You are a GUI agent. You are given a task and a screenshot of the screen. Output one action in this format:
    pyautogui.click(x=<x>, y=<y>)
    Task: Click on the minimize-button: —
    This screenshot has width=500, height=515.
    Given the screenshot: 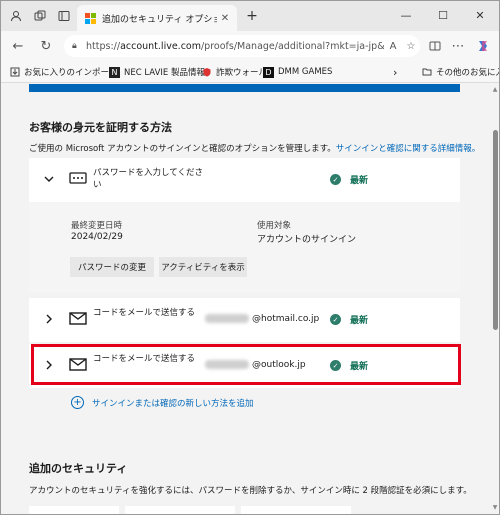 What is the action you would take?
    pyautogui.click(x=406, y=15)
    